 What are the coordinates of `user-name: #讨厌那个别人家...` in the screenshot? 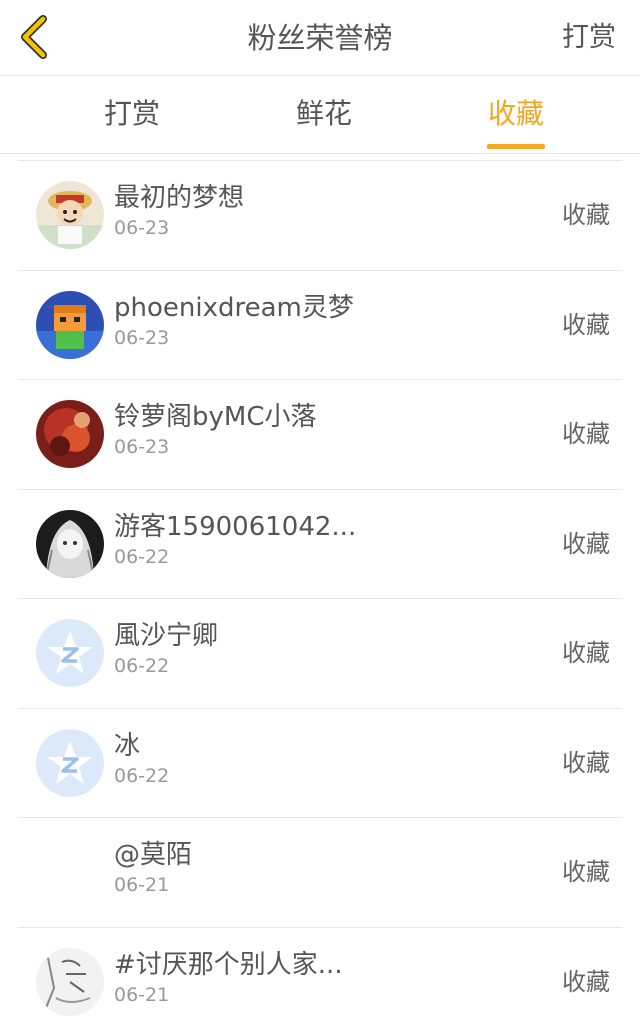 It's located at (228, 964).